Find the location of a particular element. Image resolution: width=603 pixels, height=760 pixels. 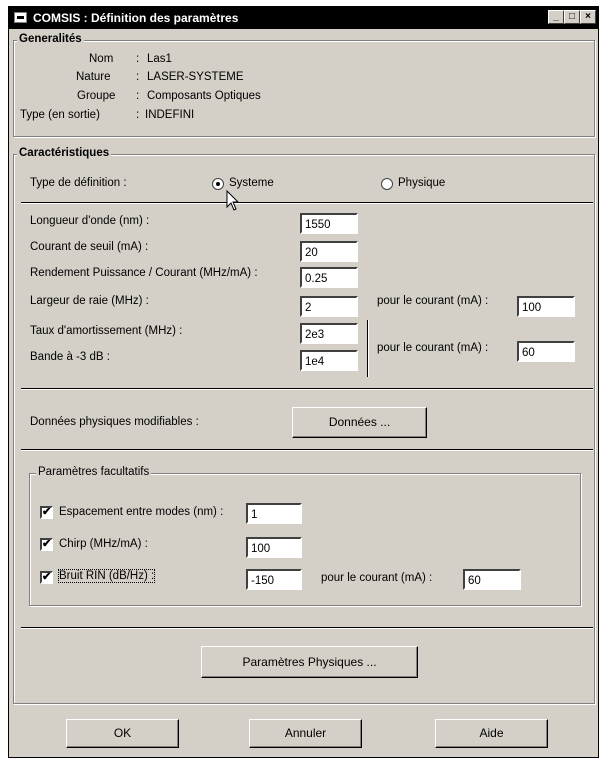

nature-label: Nature is located at coordinates (93, 77).